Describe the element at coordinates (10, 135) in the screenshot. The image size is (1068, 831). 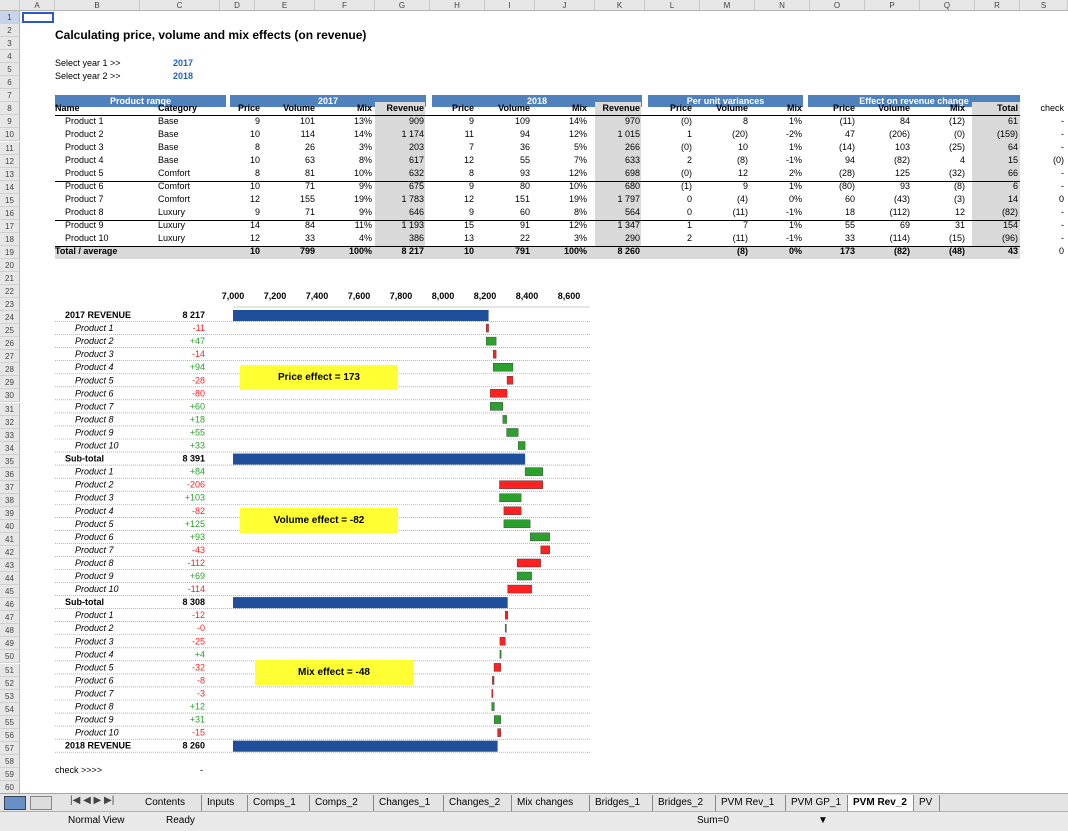
I see `row-header: 10` at that location.